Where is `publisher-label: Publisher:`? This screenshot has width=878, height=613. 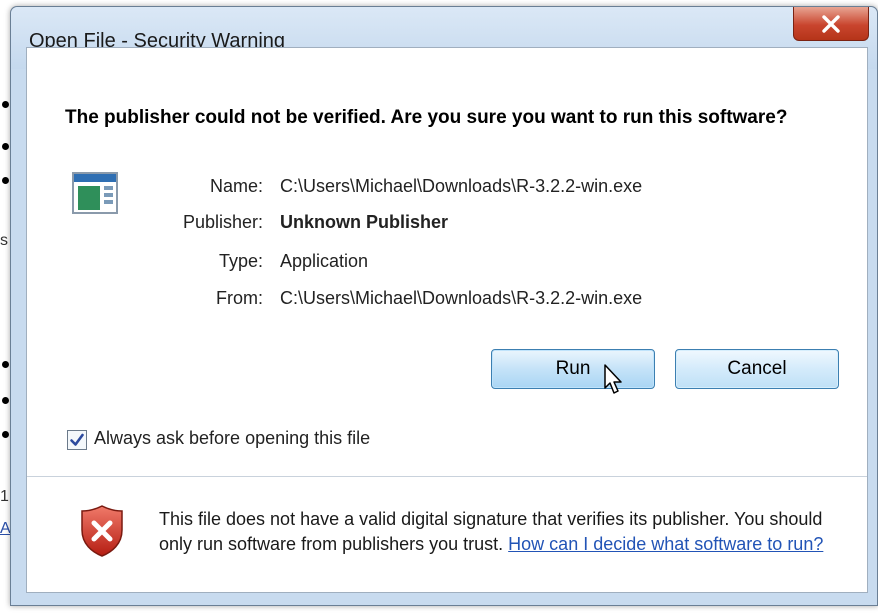
publisher-label: Publisher: is located at coordinates (222, 222).